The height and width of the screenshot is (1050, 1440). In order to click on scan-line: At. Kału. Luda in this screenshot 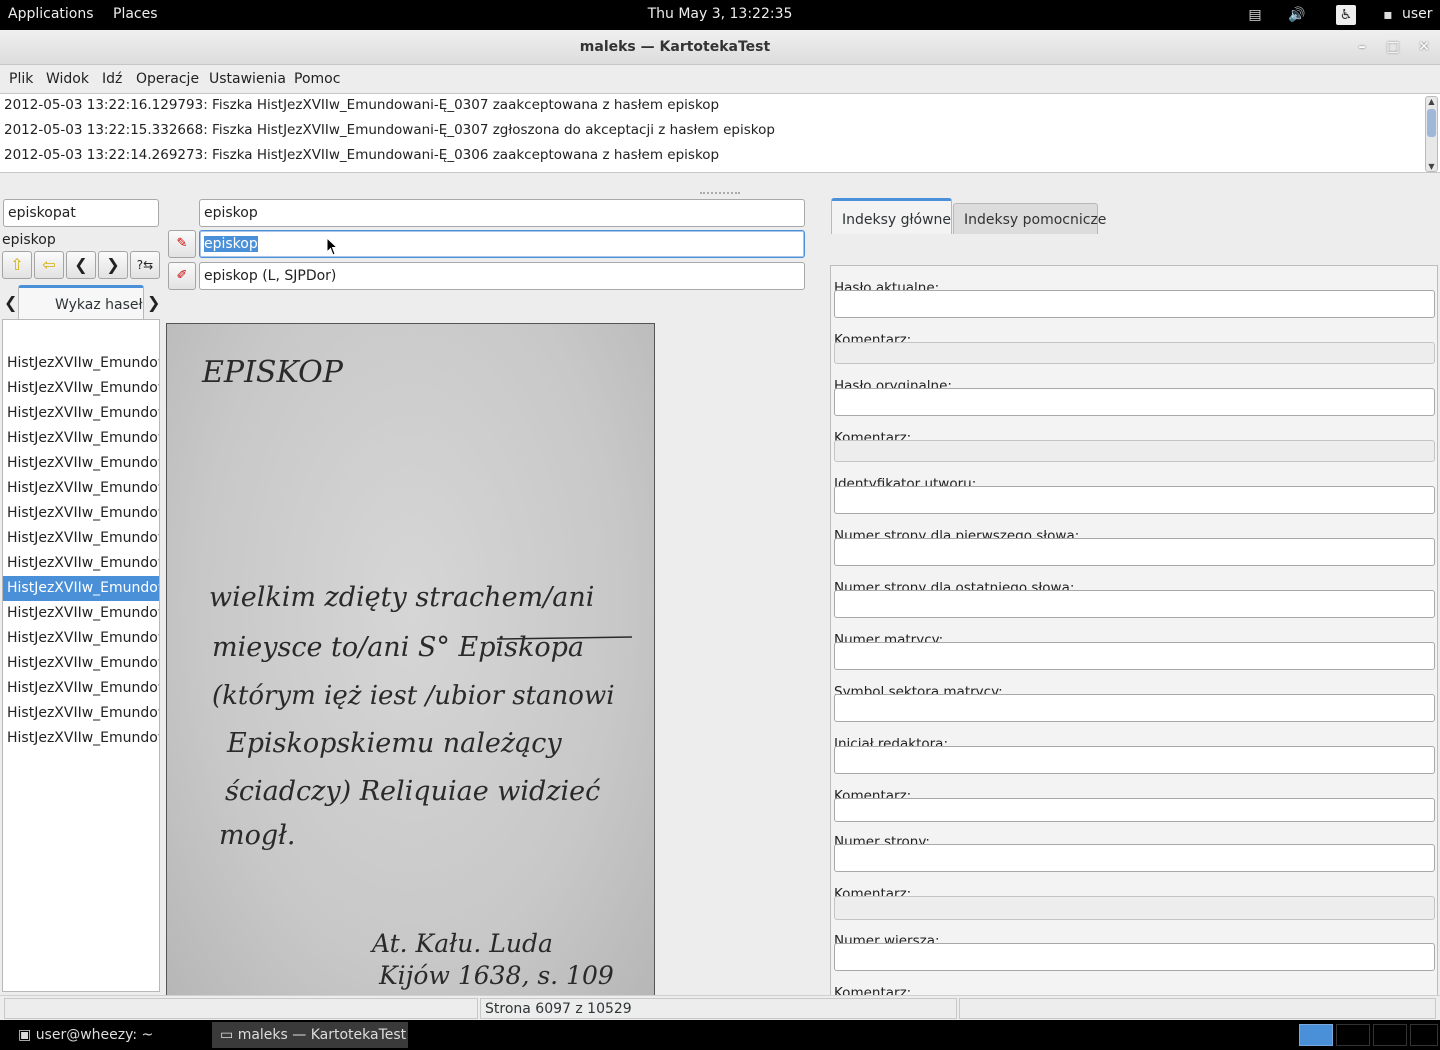, I will do `click(461, 943)`.